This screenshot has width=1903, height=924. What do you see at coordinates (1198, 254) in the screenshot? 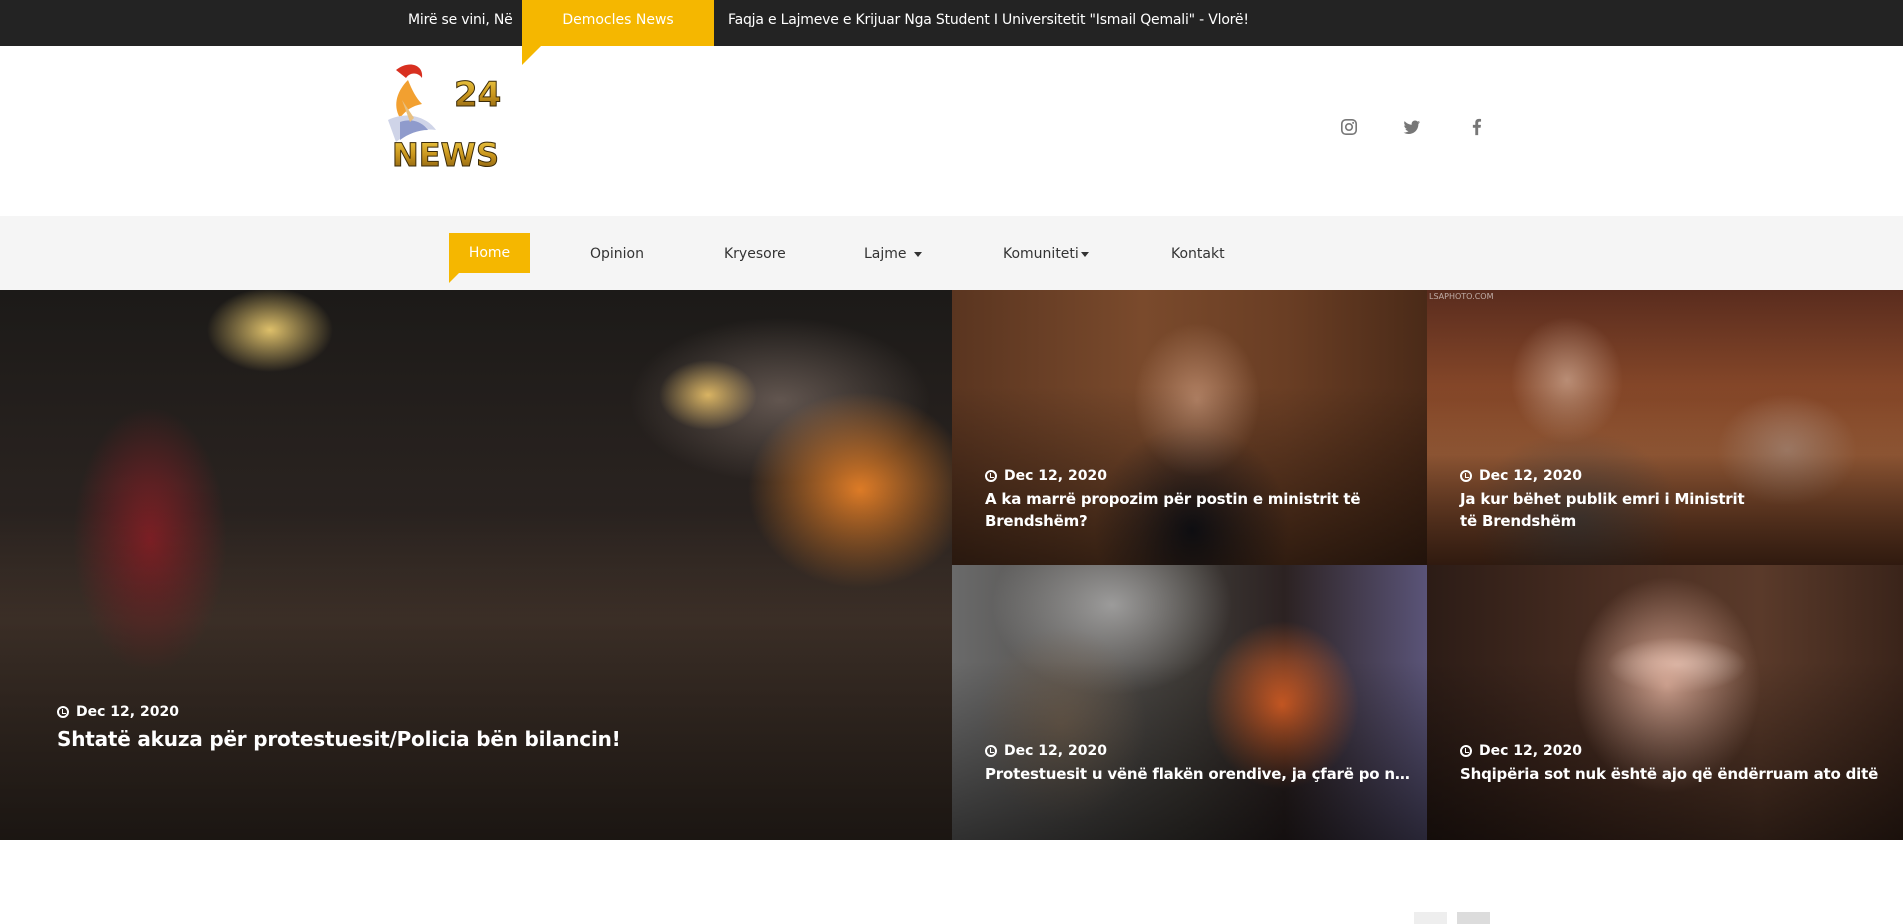
I see `nav-kontakt: Kontakt` at bounding box center [1198, 254].